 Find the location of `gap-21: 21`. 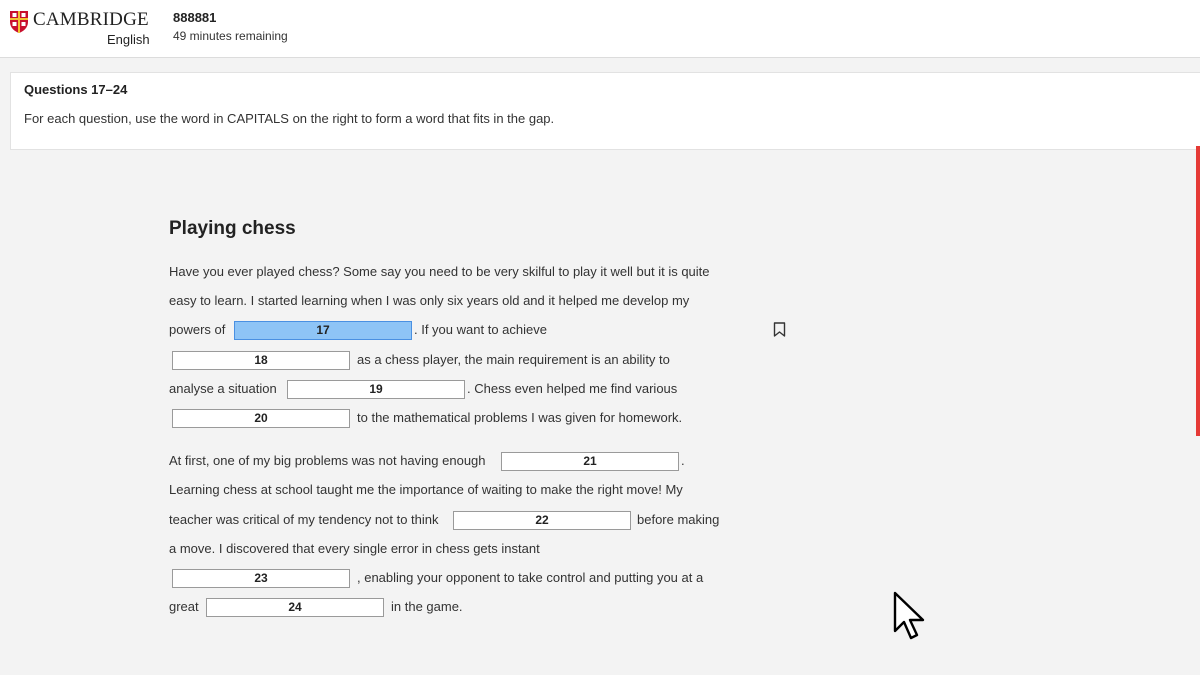

gap-21: 21 is located at coordinates (590, 461).